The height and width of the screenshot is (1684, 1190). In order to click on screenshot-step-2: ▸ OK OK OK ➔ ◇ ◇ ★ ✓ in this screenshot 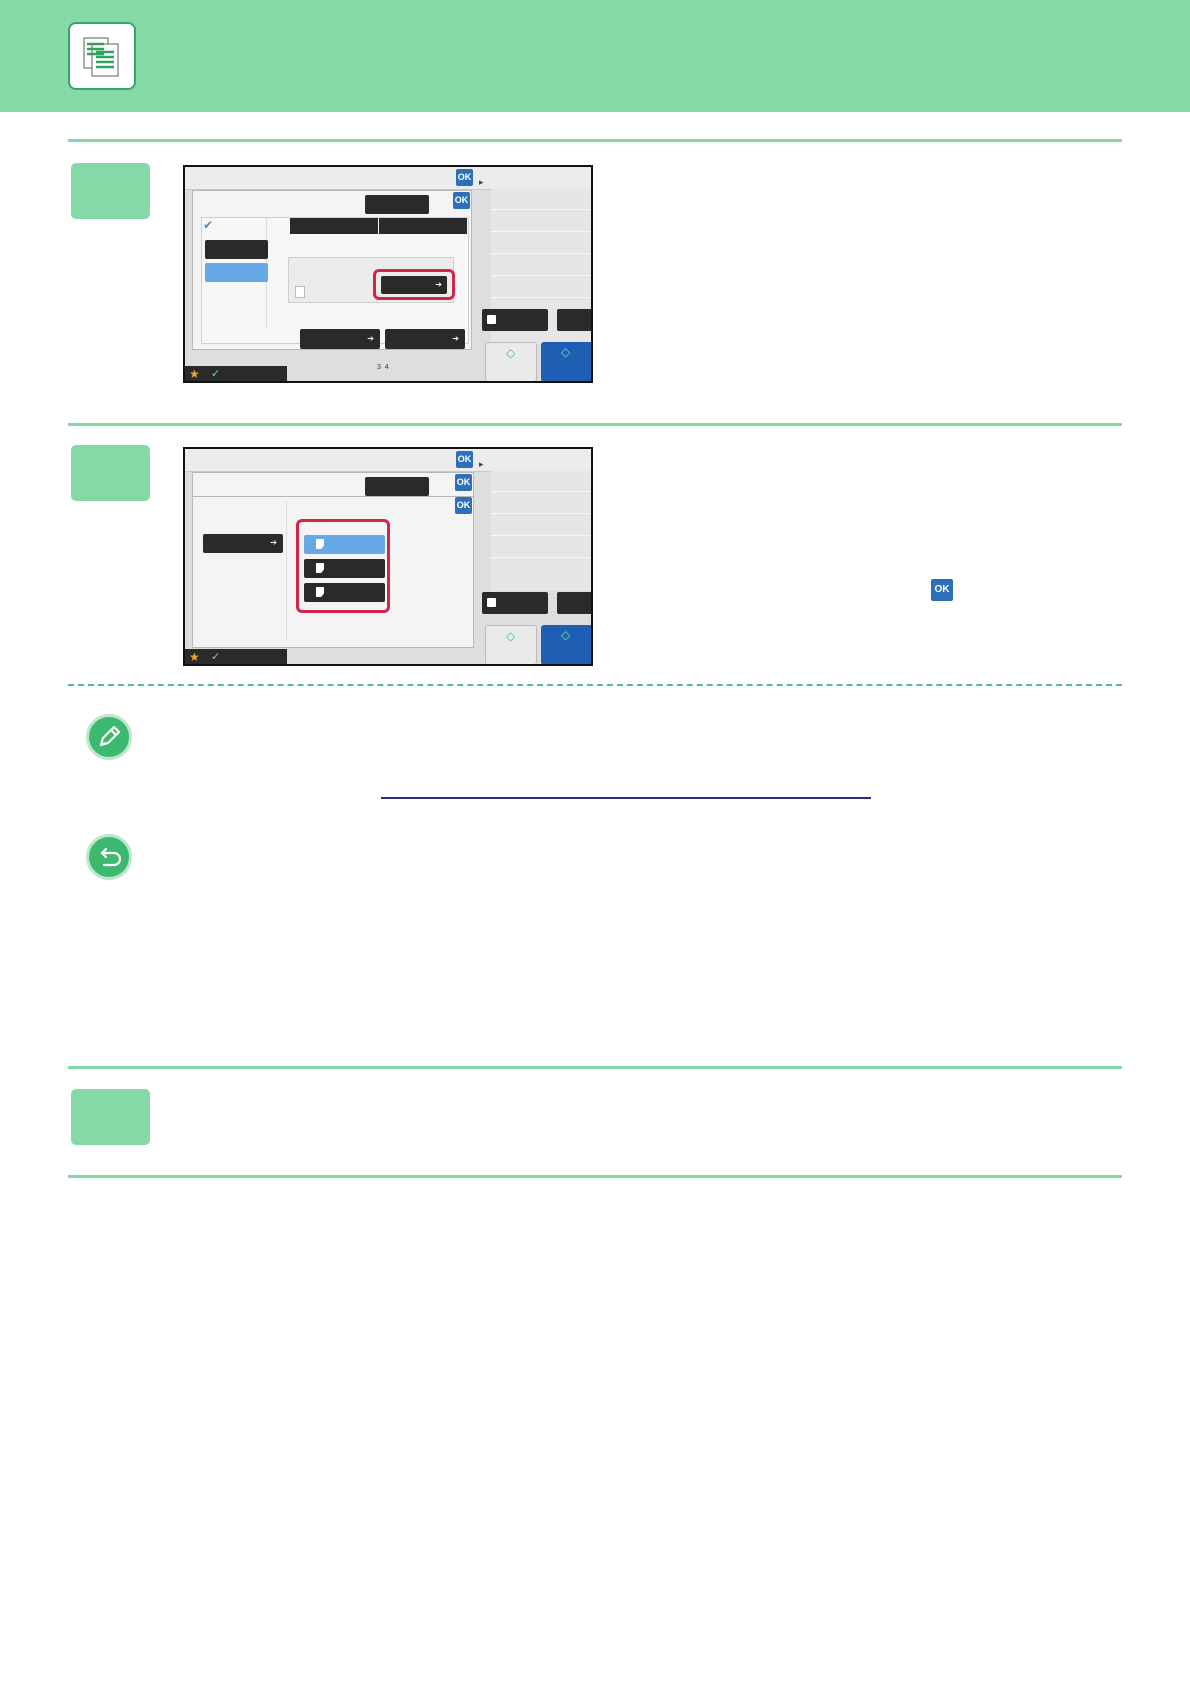, I will do `click(388, 556)`.